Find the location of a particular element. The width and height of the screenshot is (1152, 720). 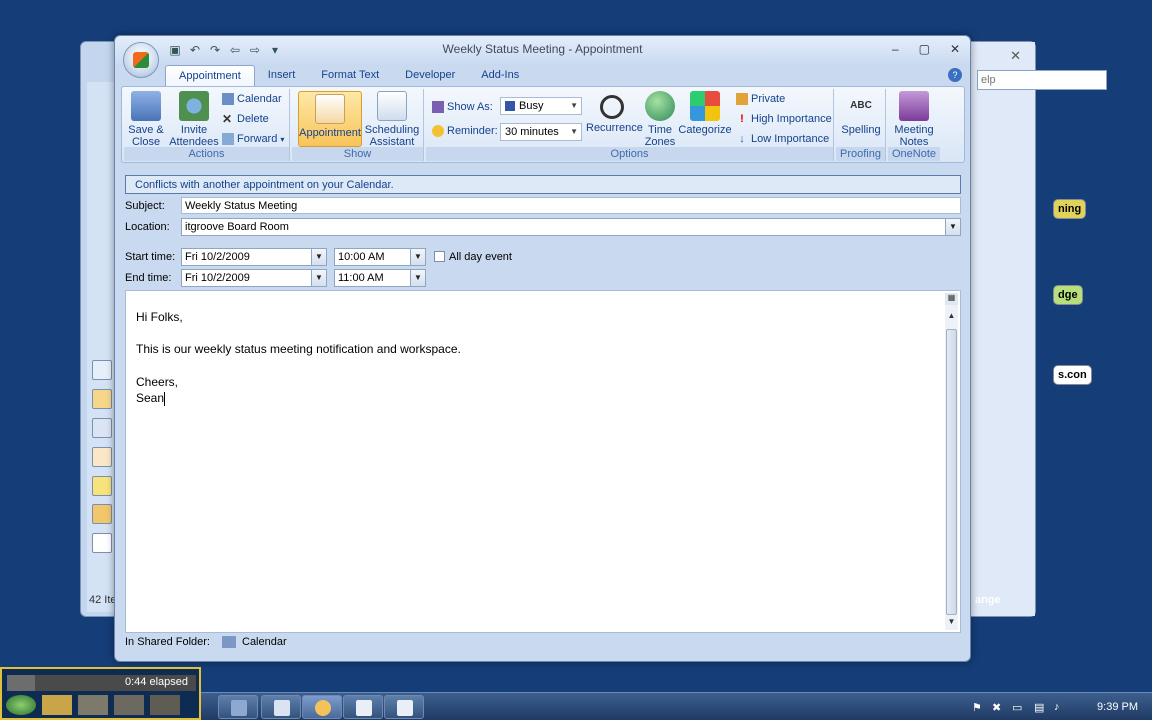

high-importance-icon: ! is located at coordinates (742, 119).